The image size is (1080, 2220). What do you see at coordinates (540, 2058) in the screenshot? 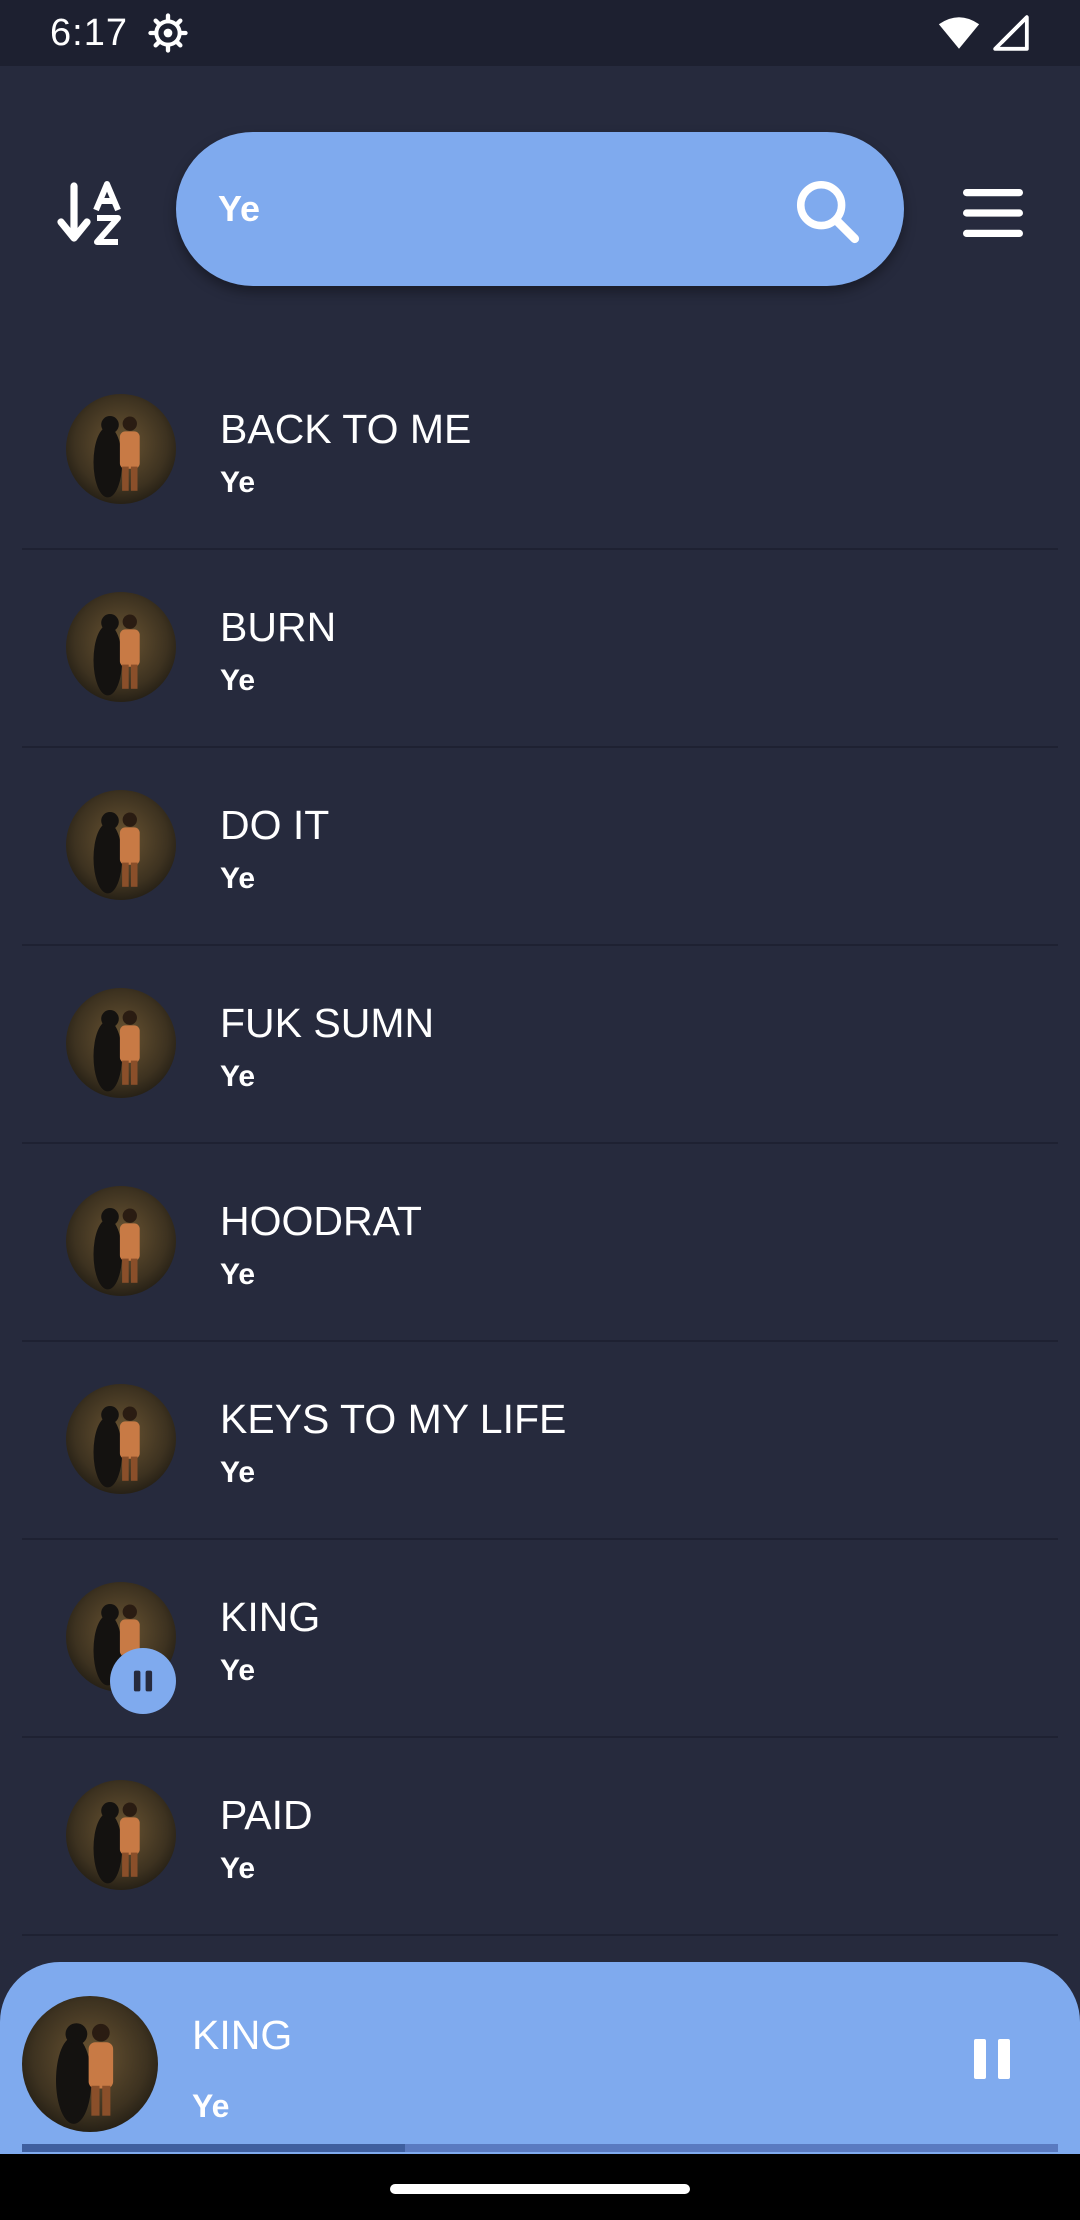
I see `now-playing-bar: KING Ye` at bounding box center [540, 2058].